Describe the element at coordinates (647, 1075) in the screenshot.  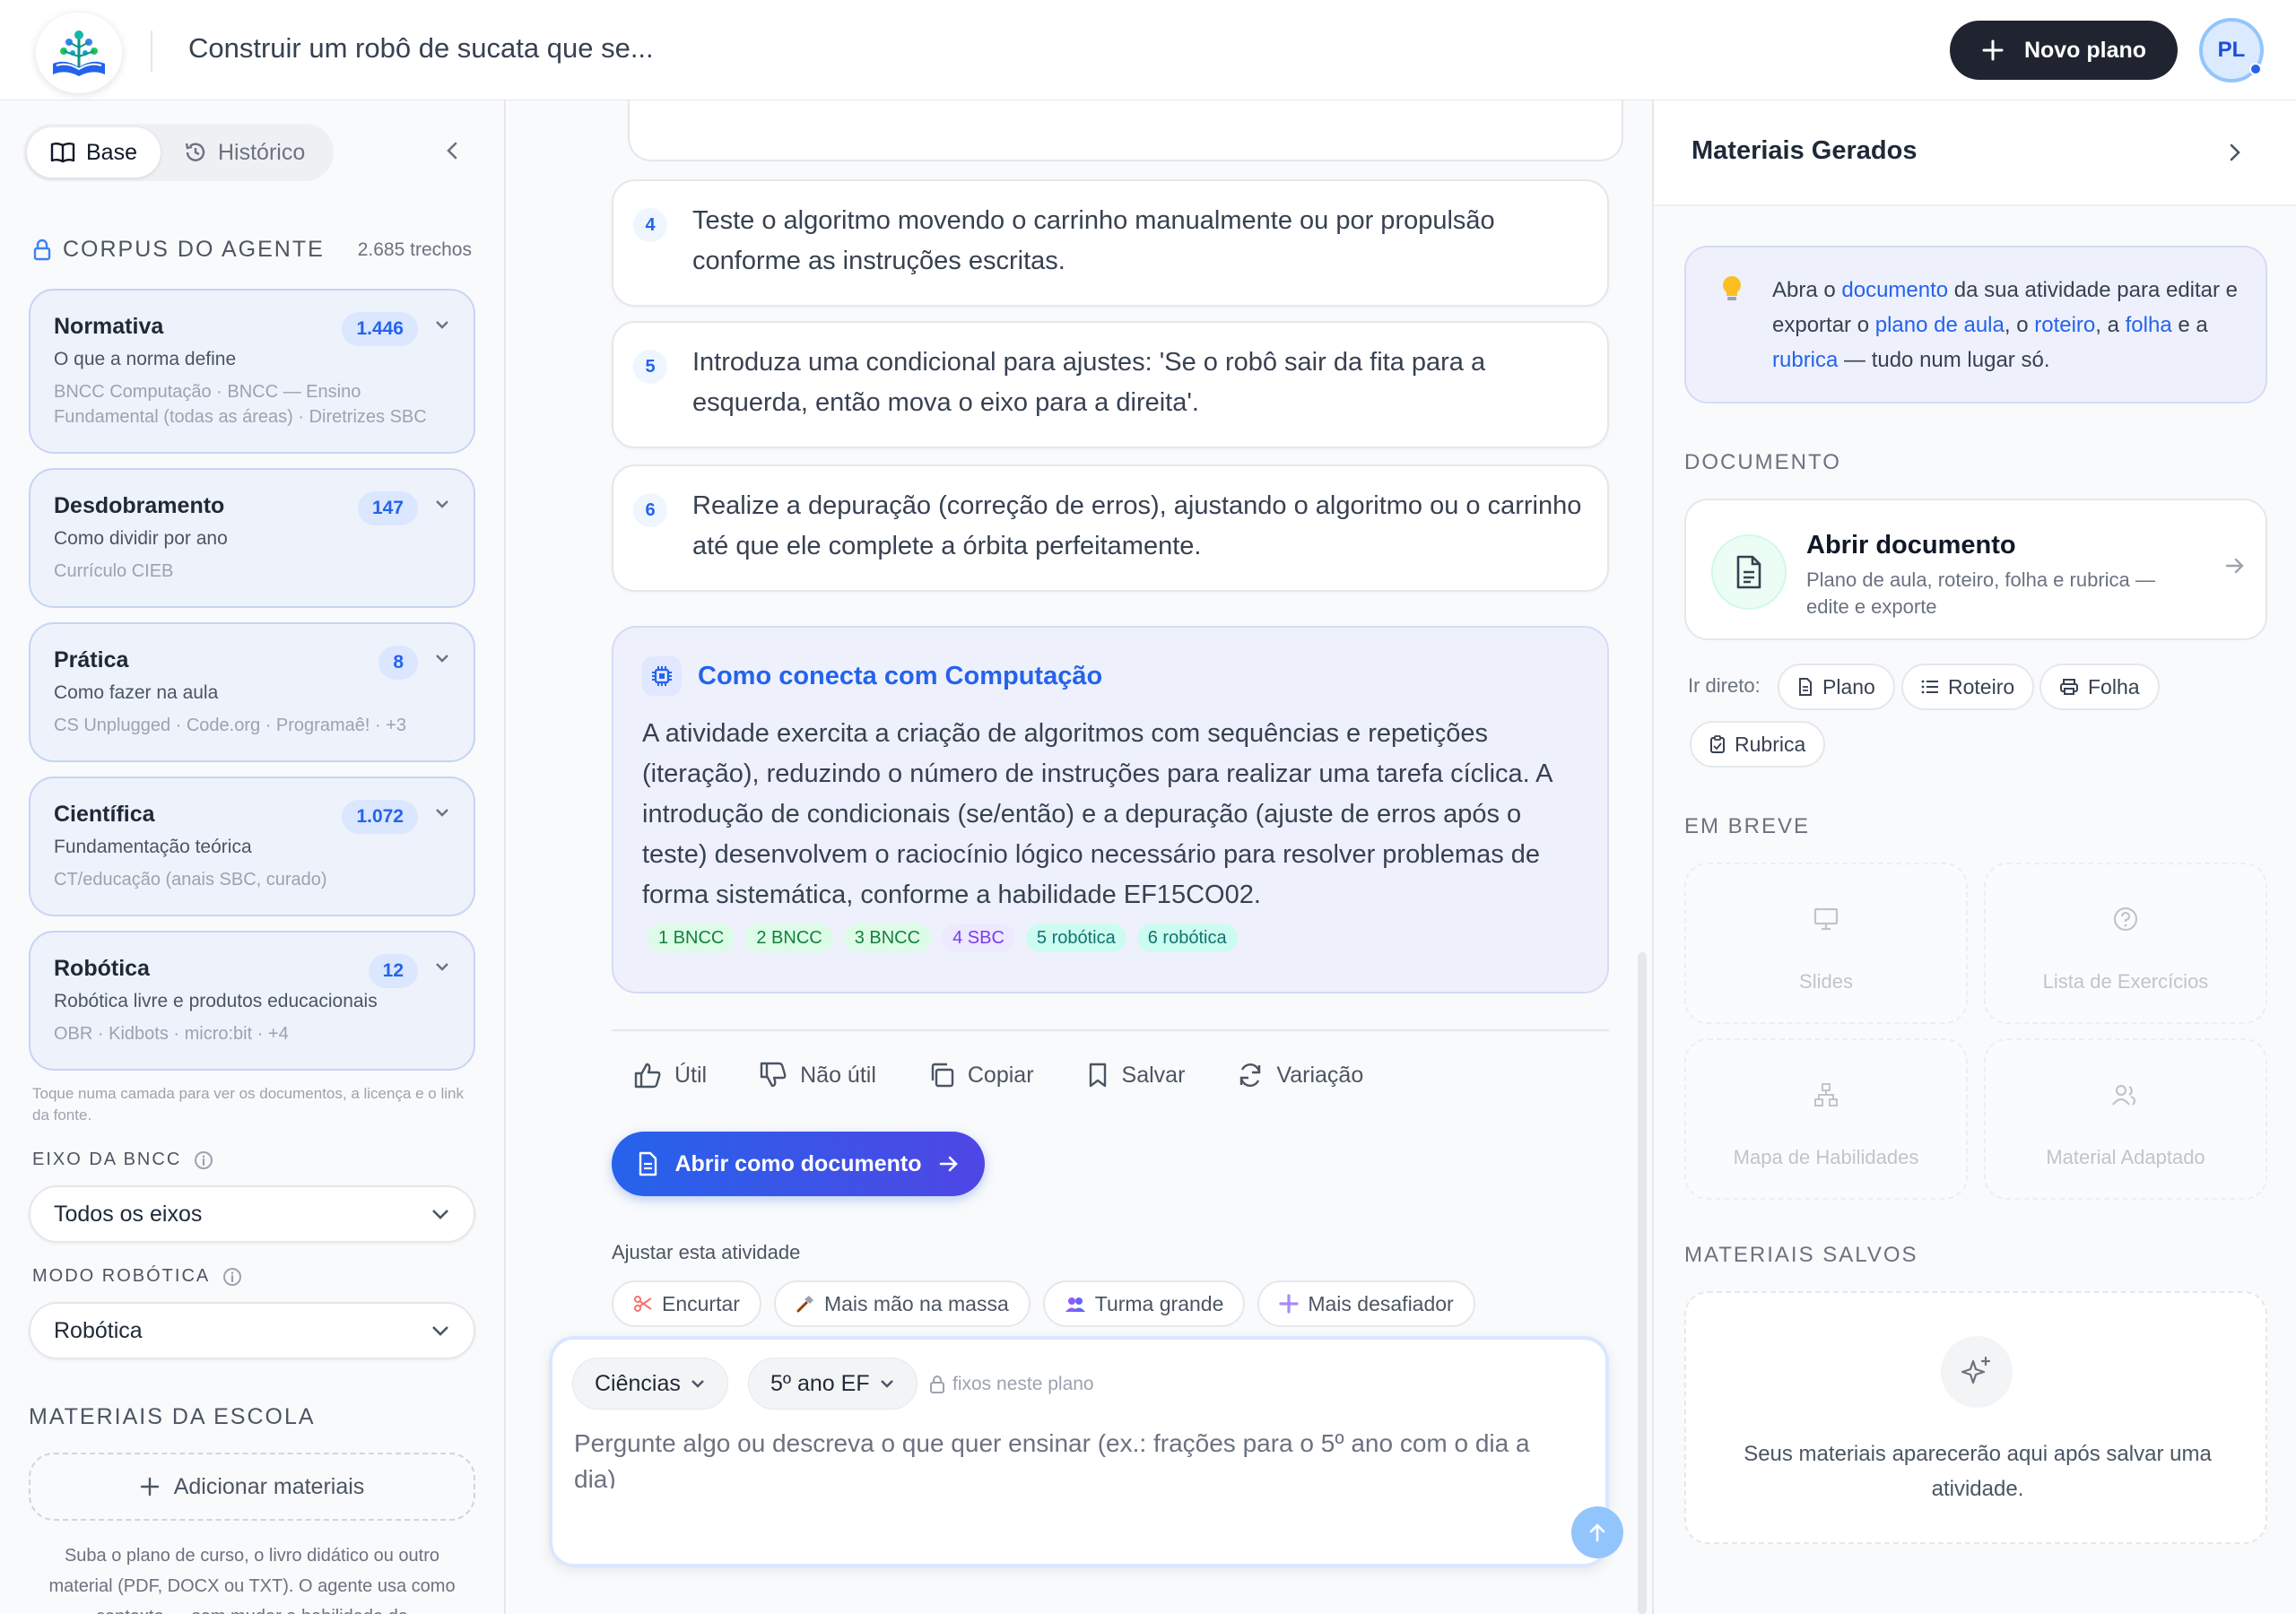
I see `thumbs-up-icon` at that location.